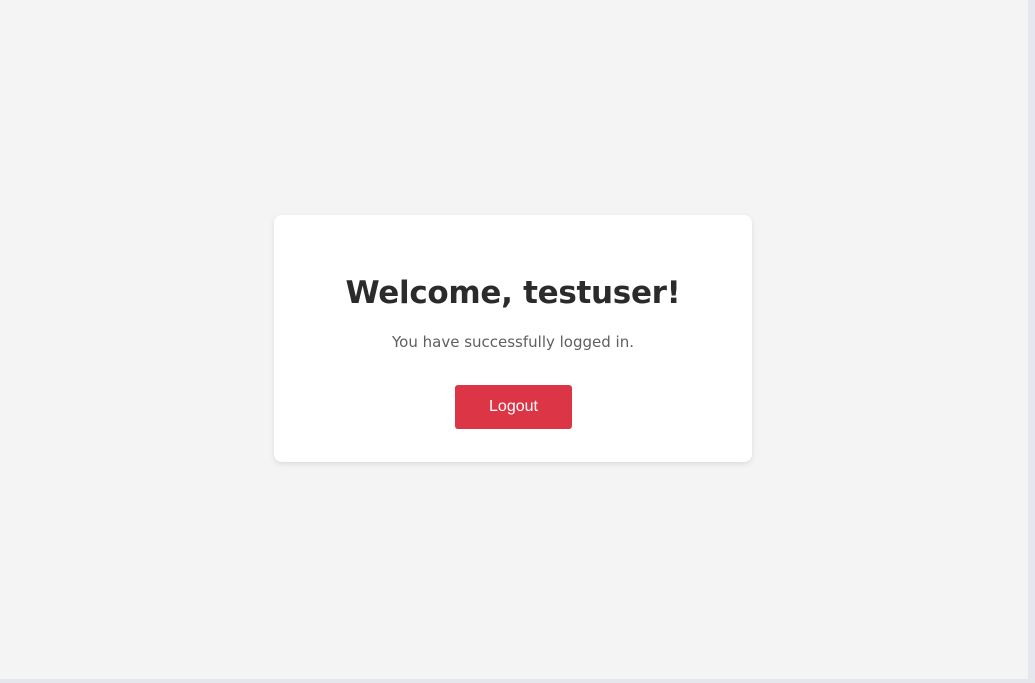  What do you see at coordinates (513, 407) in the screenshot?
I see `logout-button: Logout` at bounding box center [513, 407].